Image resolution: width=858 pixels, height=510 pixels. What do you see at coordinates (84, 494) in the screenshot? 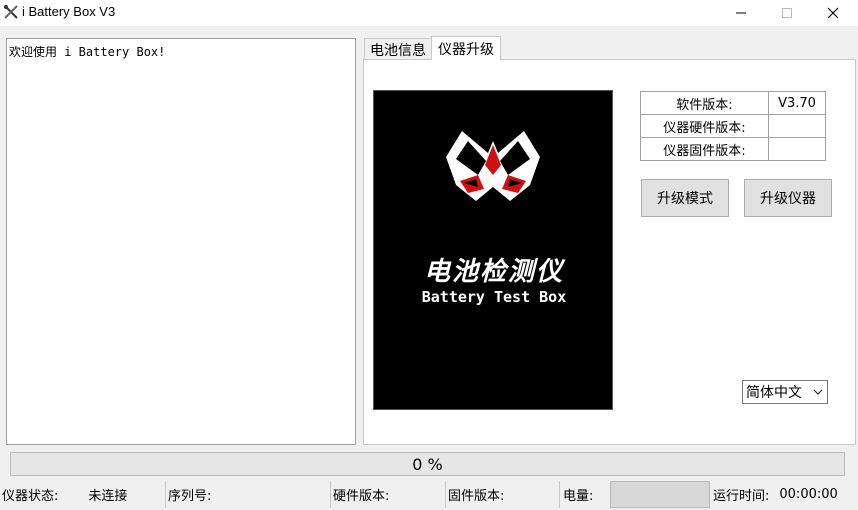
I see `status-device-state: 仪器状态: 未连接` at bounding box center [84, 494].